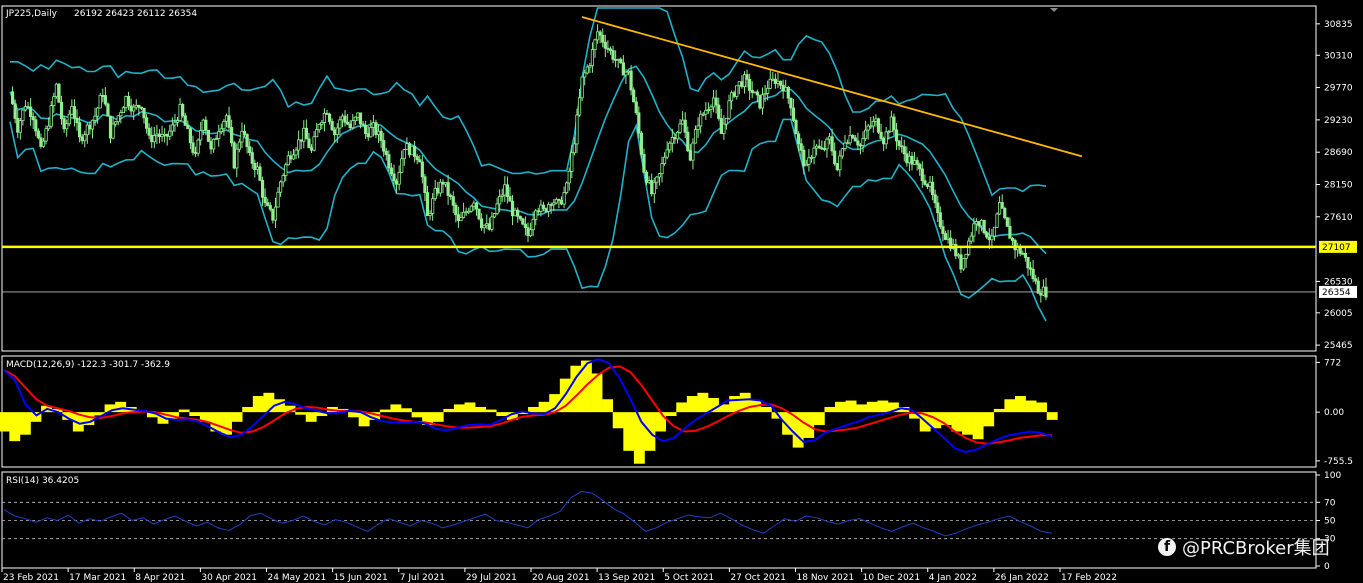 The image size is (1363, 583). I want to click on time-tick-label: 26 Jan 2022, so click(1022, 578).